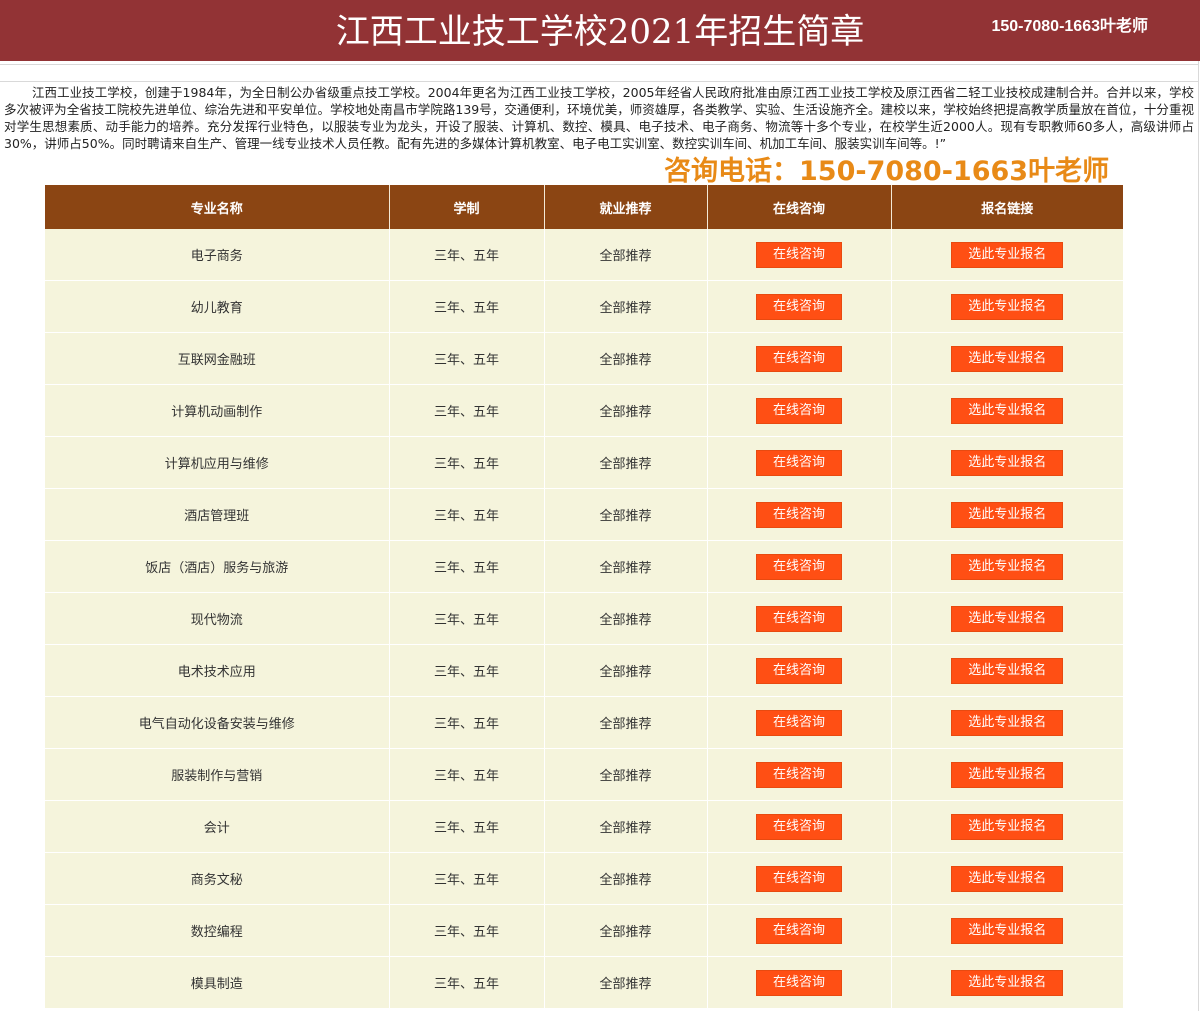  Describe the element at coordinates (217, 722) in the screenshot. I see `major-name-cell: 电气自动化设备安装与维修` at that location.